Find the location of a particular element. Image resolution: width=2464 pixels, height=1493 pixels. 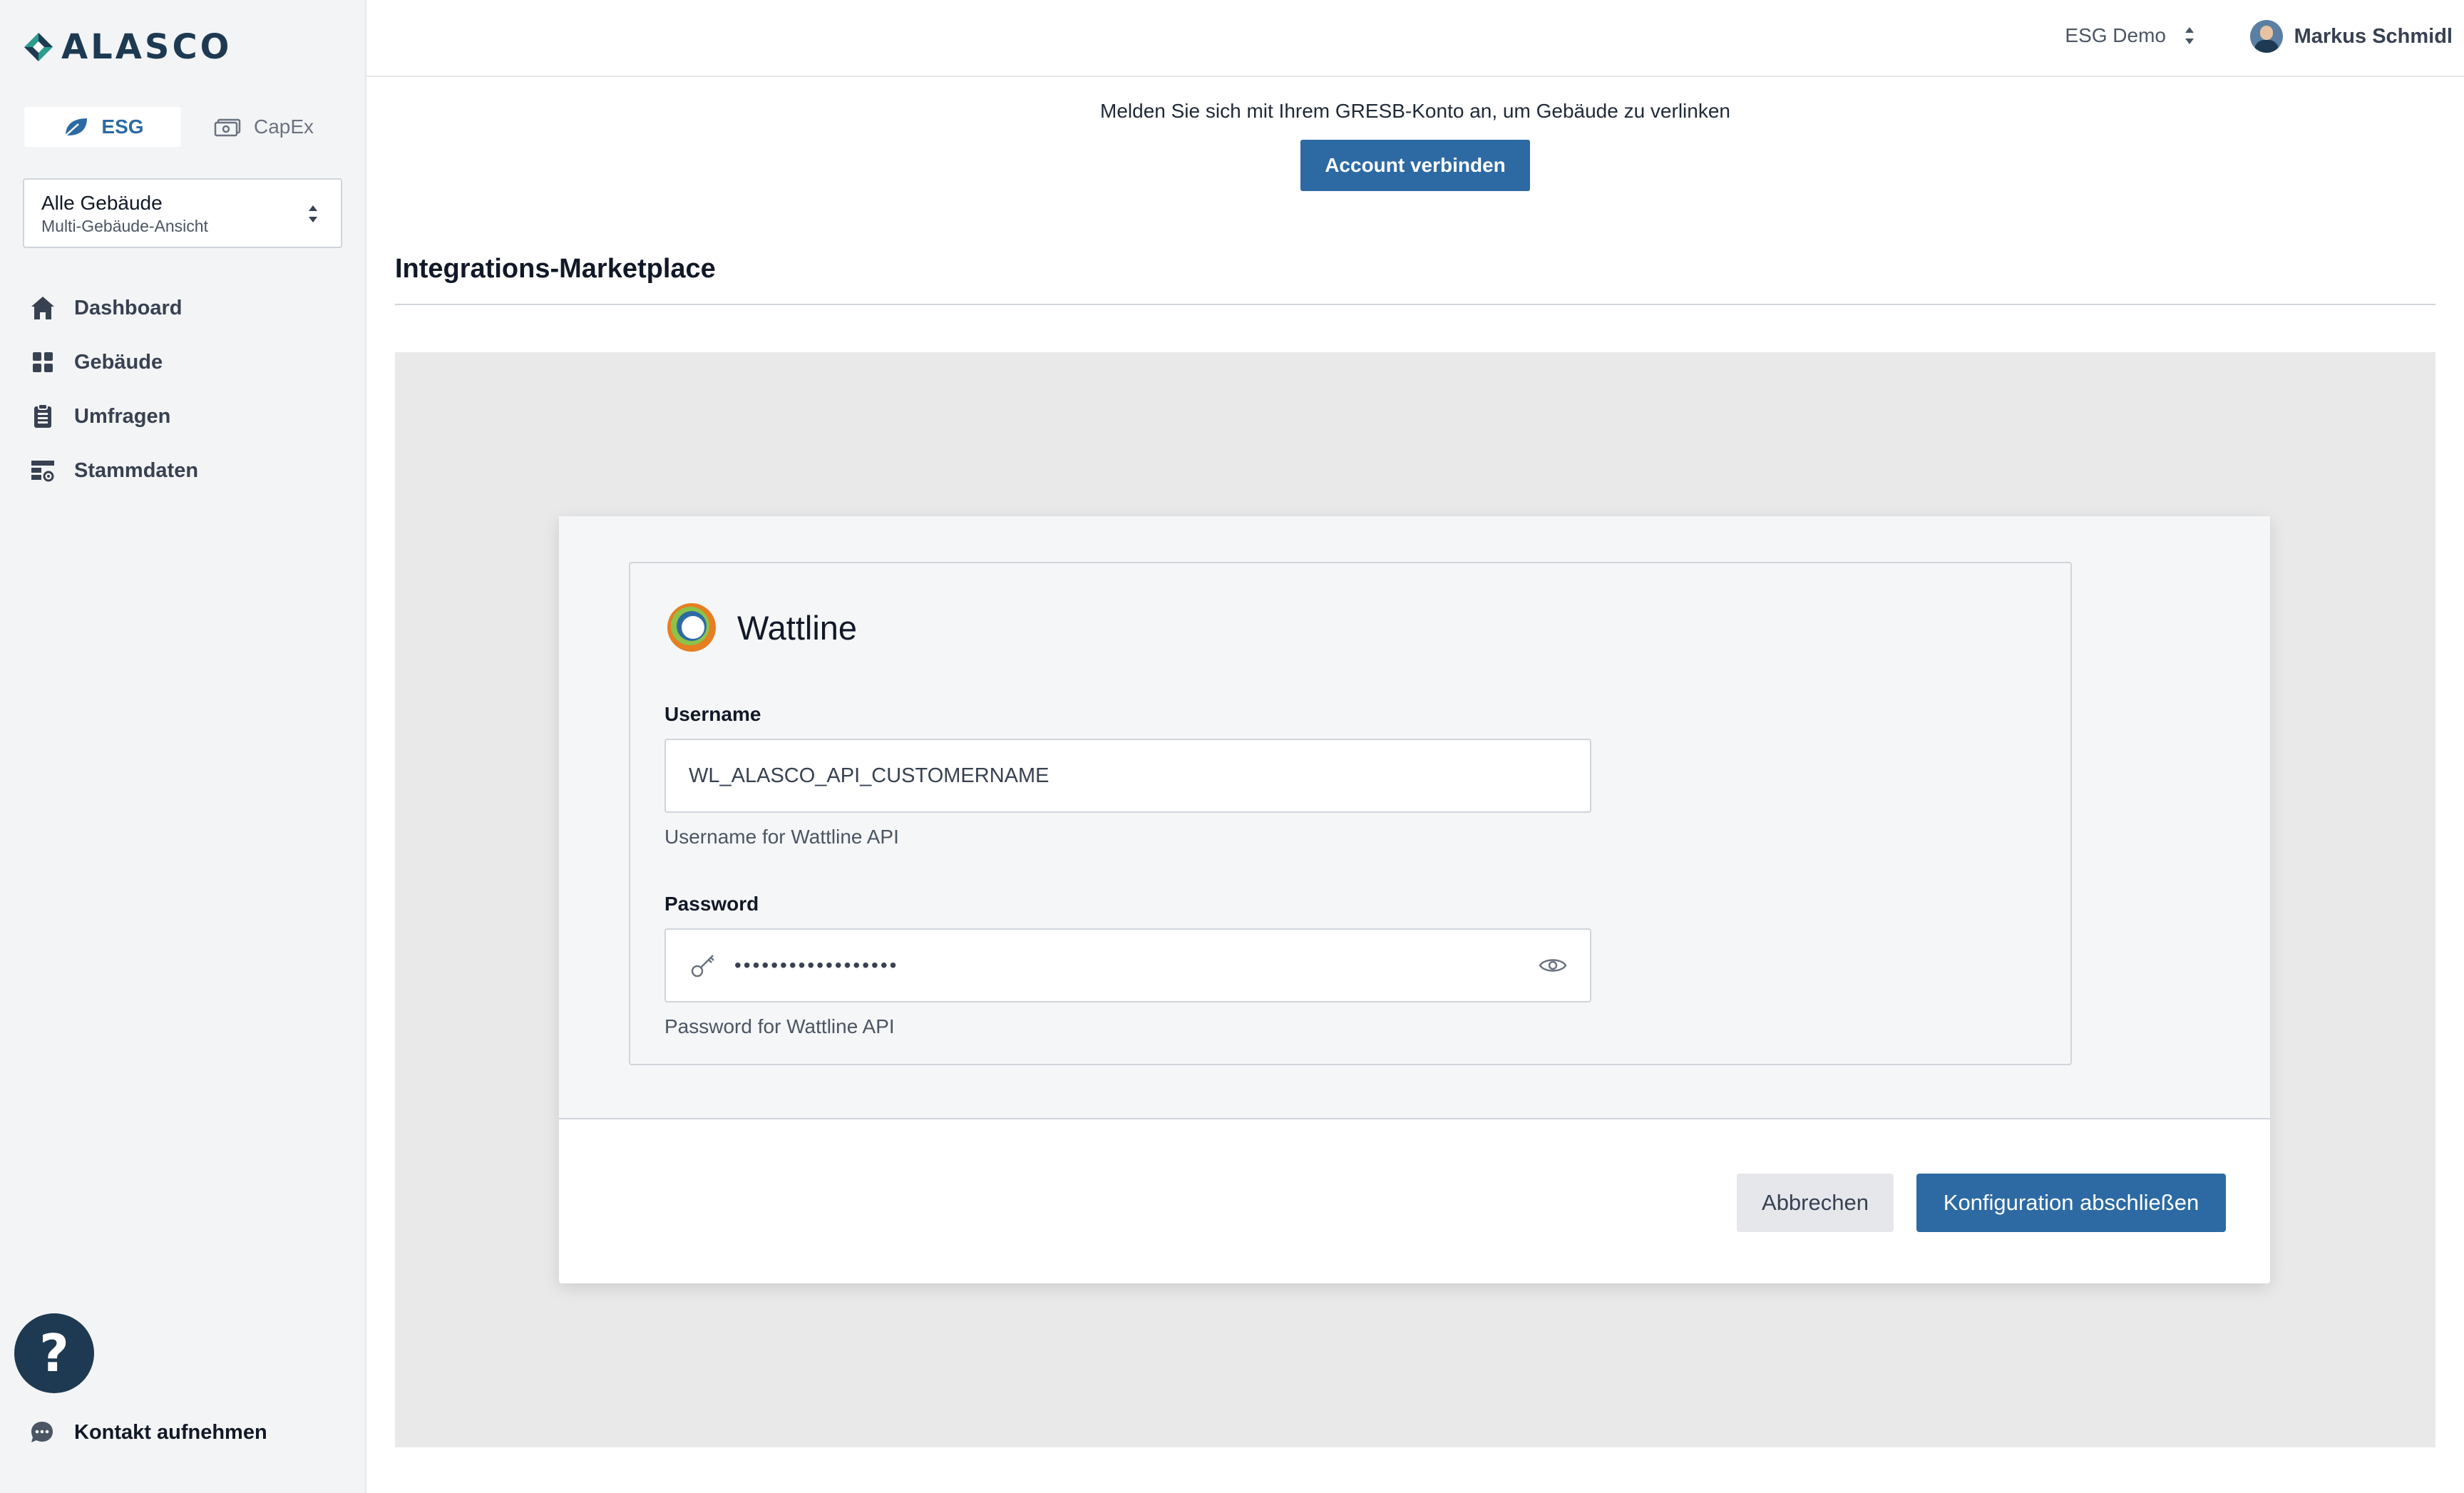

username-field: WL_ALASCO_API_CUSTOMERNAME is located at coordinates (1127, 776).